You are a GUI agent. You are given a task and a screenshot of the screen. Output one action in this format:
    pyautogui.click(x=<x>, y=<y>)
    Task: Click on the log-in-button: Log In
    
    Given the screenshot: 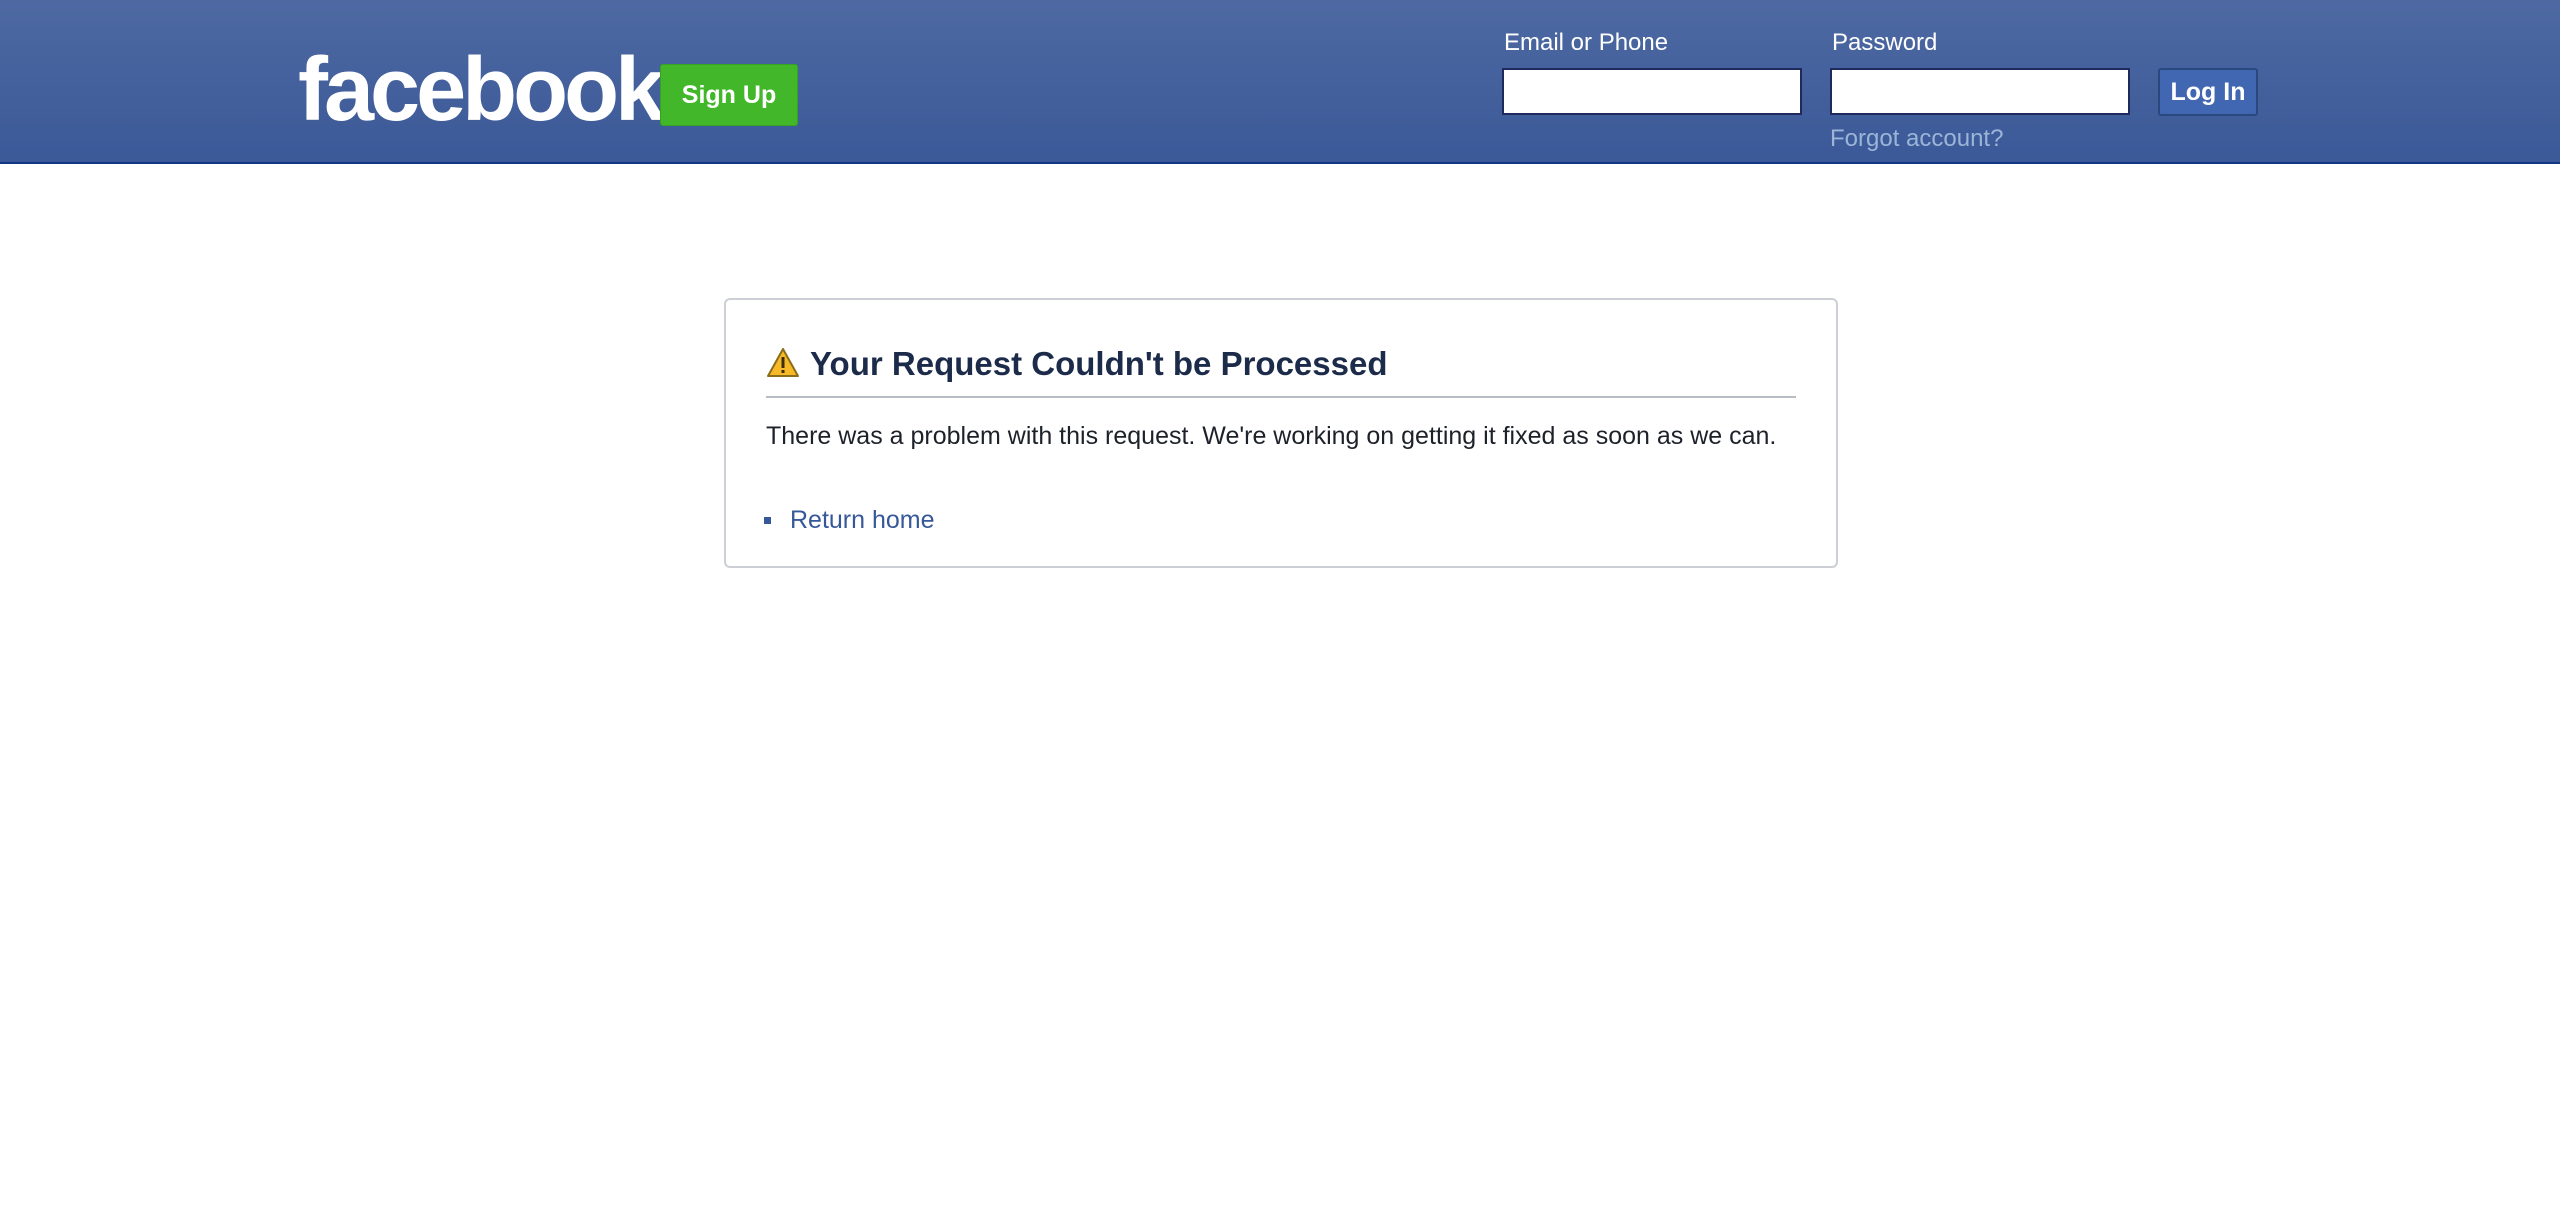 What is the action you would take?
    pyautogui.click(x=2208, y=92)
    